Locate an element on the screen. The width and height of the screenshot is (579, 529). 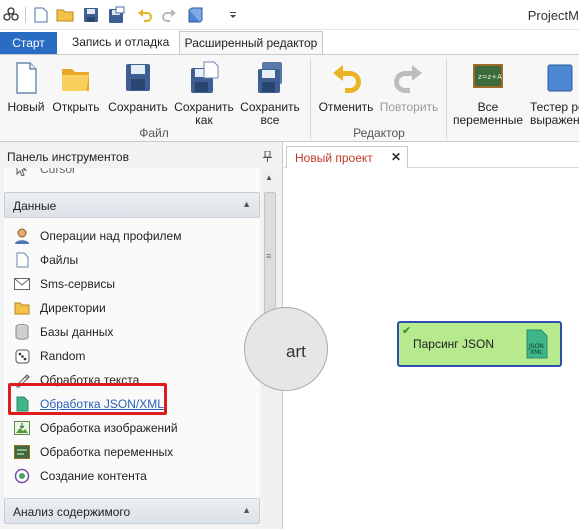
save-all-icon is located at coordinates (270, 77).